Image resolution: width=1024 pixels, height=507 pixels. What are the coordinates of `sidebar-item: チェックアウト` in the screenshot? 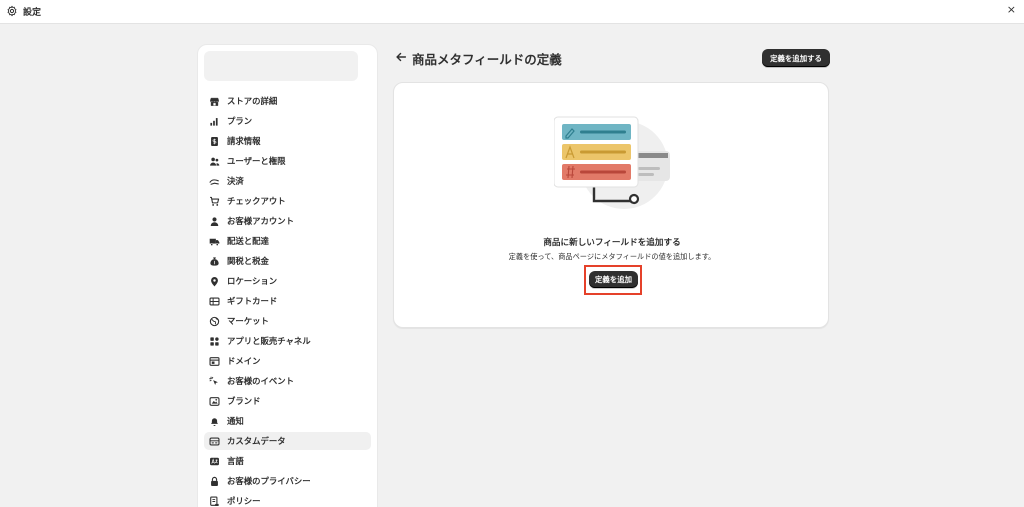 It's located at (287, 201).